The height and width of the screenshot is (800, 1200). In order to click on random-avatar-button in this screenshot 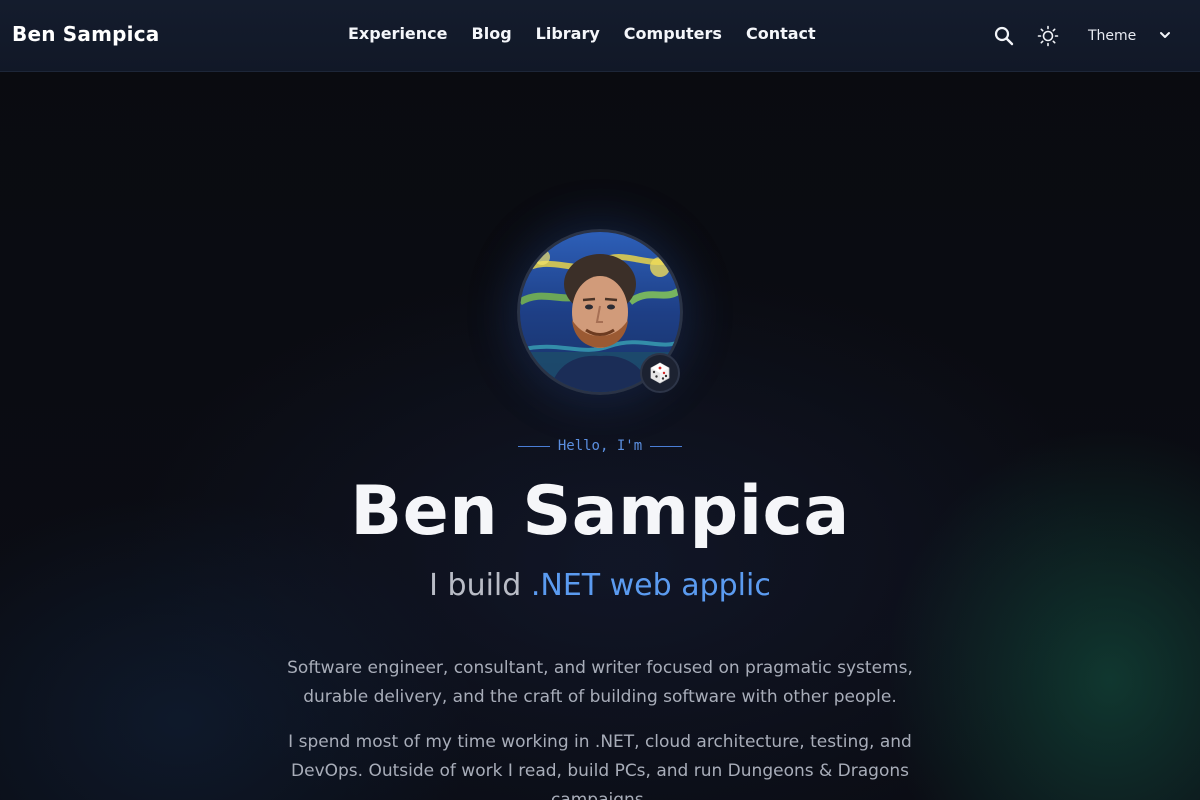, I will do `click(660, 373)`.